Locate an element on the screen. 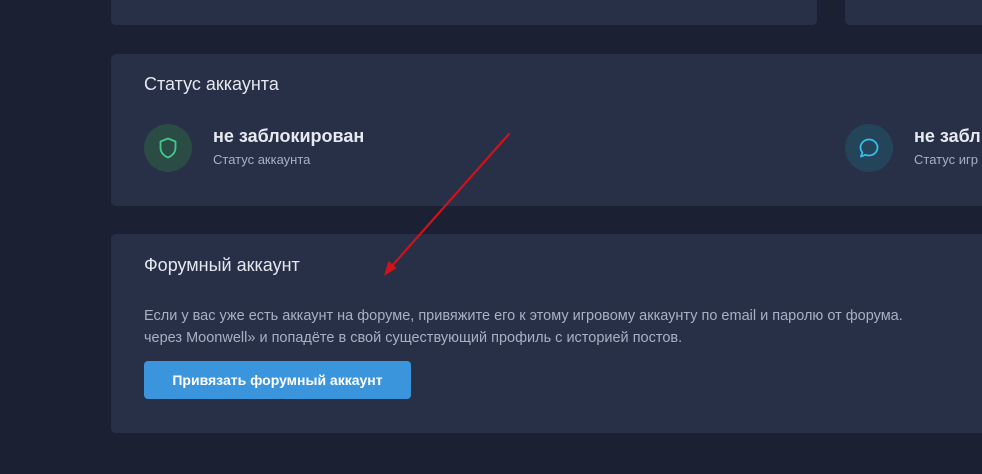  shield-icon is located at coordinates (168, 148).